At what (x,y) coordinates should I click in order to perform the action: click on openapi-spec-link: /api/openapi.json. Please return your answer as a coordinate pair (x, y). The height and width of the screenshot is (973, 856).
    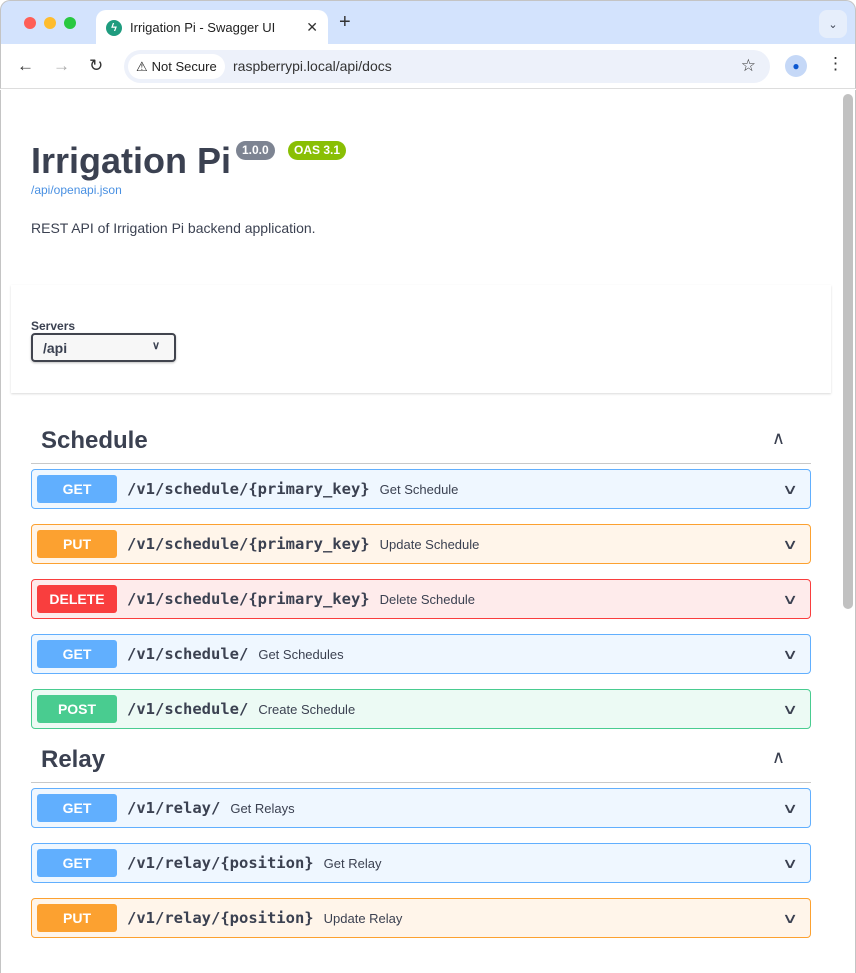
    Looking at the image, I should click on (76, 190).